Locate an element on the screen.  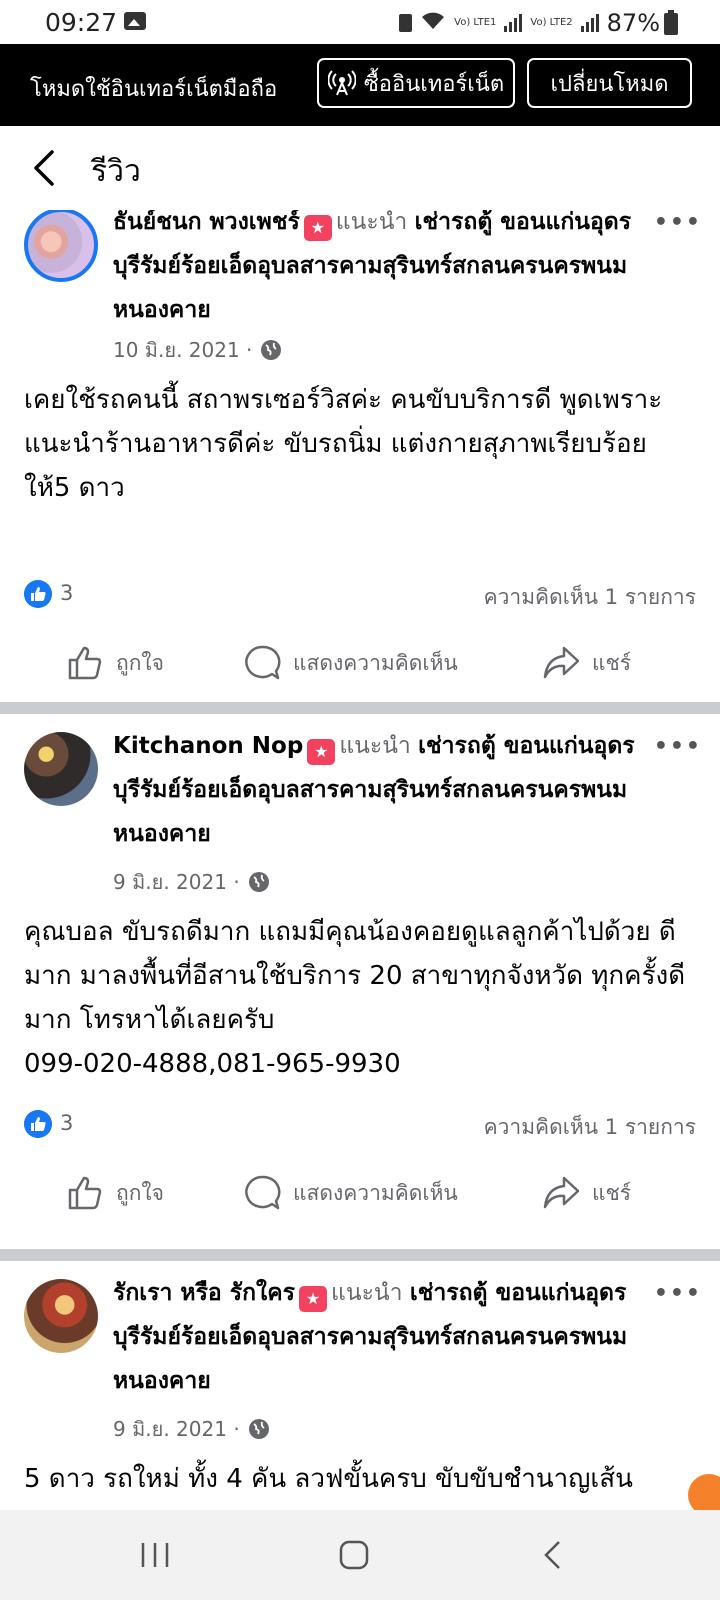
post-meta: 10 มิ.ย. 2021 · is located at coordinates (197, 350).